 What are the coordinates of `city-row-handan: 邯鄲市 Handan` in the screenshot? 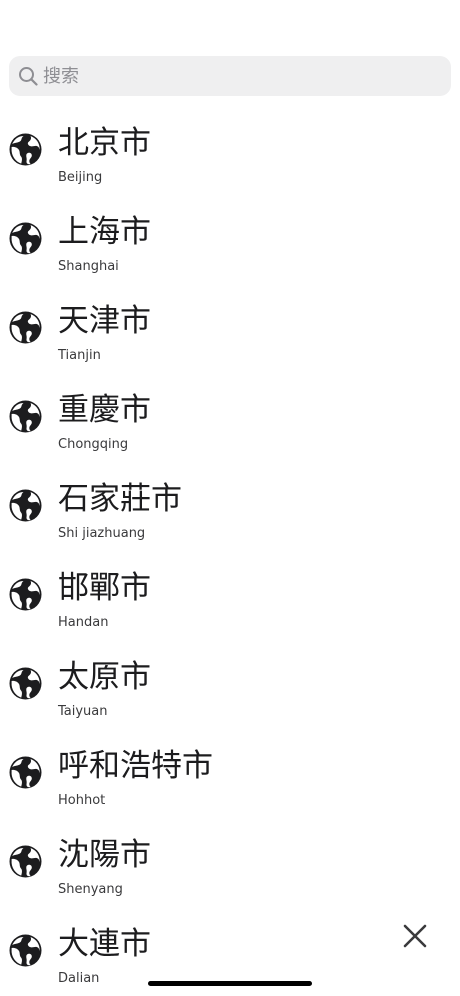 It's located at (230, 594).